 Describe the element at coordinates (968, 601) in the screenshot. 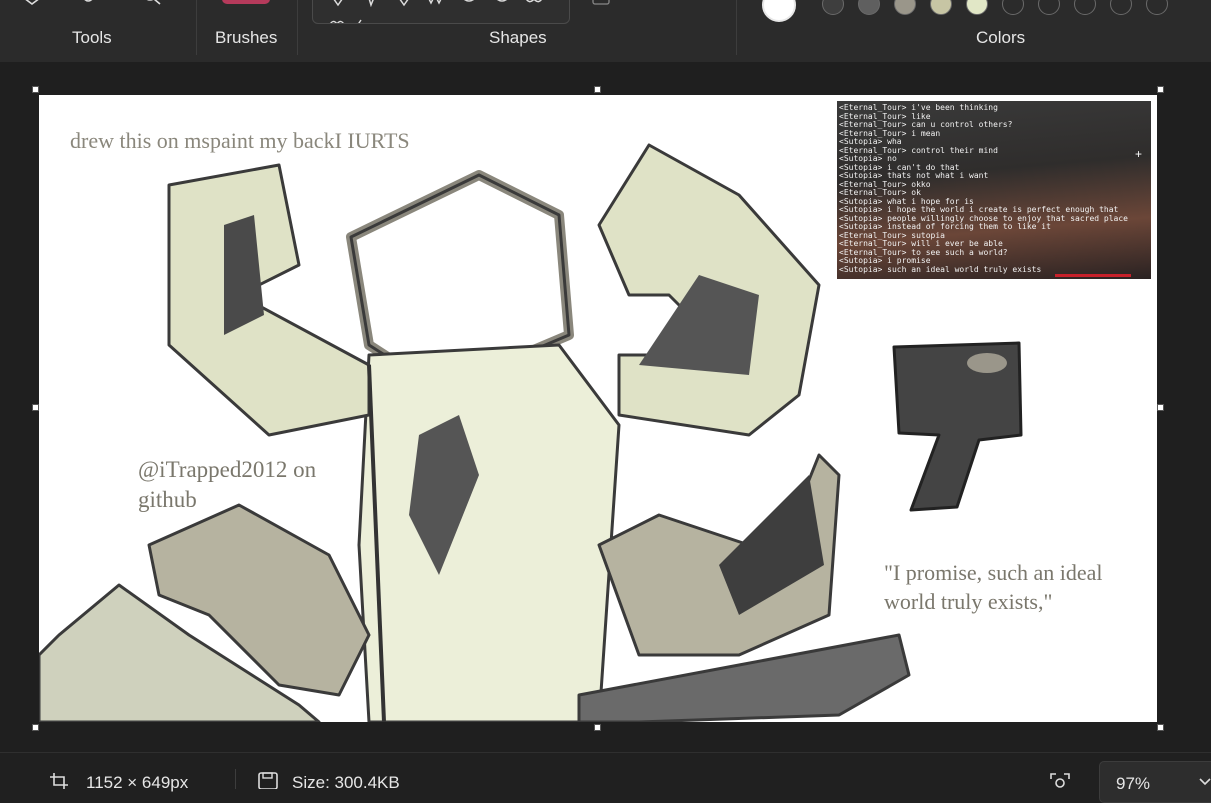

I see `quote-line-2: world truly exists,"` at that location.